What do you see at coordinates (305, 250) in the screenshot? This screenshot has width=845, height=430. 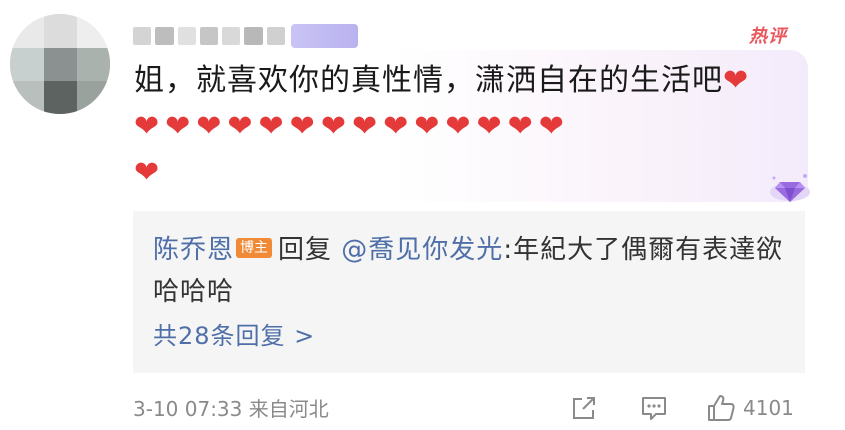 I see `reply-verb: 回复` at bounding box center [305, 250].